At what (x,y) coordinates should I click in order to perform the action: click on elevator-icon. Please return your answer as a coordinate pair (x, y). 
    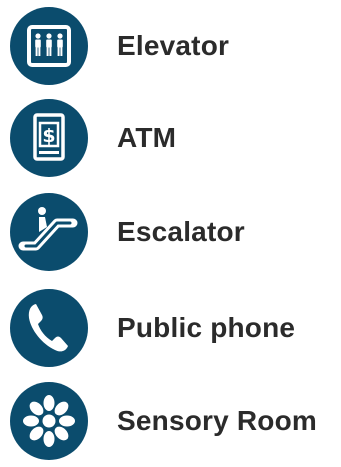
    Looking at the image, I should click on (49, 46).